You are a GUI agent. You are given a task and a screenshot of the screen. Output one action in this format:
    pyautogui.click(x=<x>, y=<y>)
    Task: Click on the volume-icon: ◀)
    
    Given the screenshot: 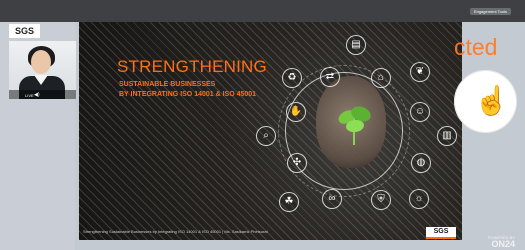 What is the action you would take?
    pyautogui.click(x=37, y=95)
    